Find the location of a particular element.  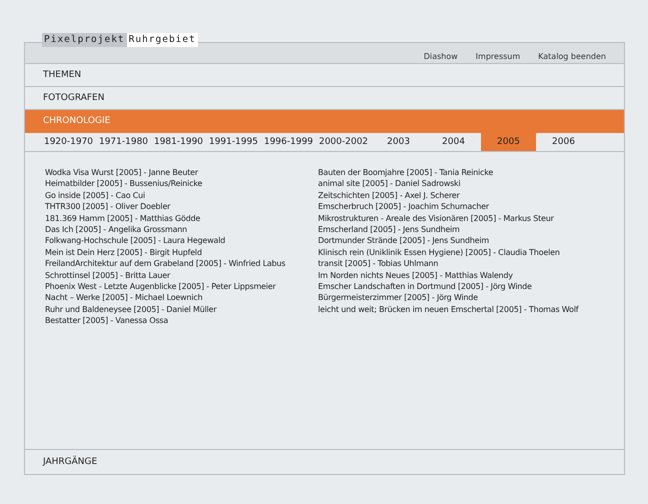

entry-link: Bauten der Boomjahre [2005] - Tania Reinicke is located at coordinates (448, 172).